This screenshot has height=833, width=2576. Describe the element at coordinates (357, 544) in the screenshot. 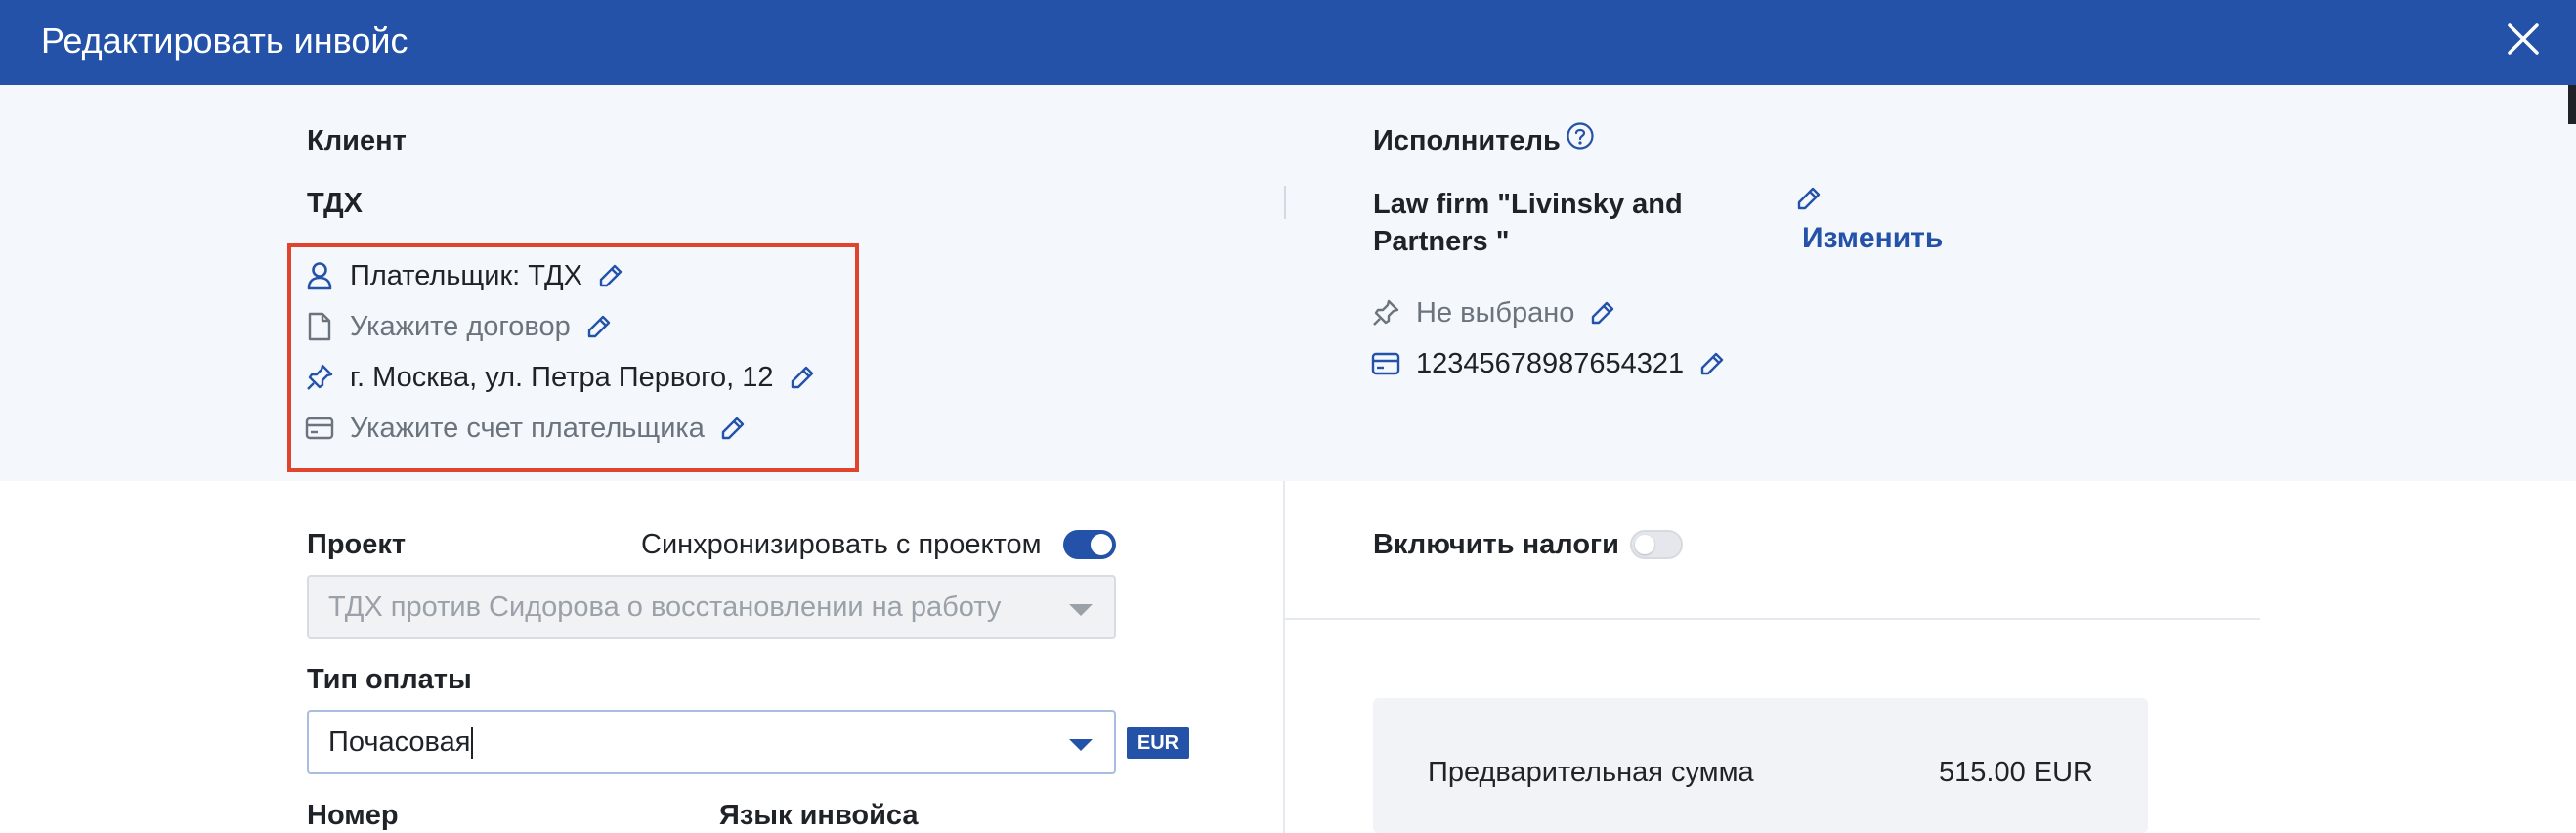

I see `project-label: Проект` at that location.